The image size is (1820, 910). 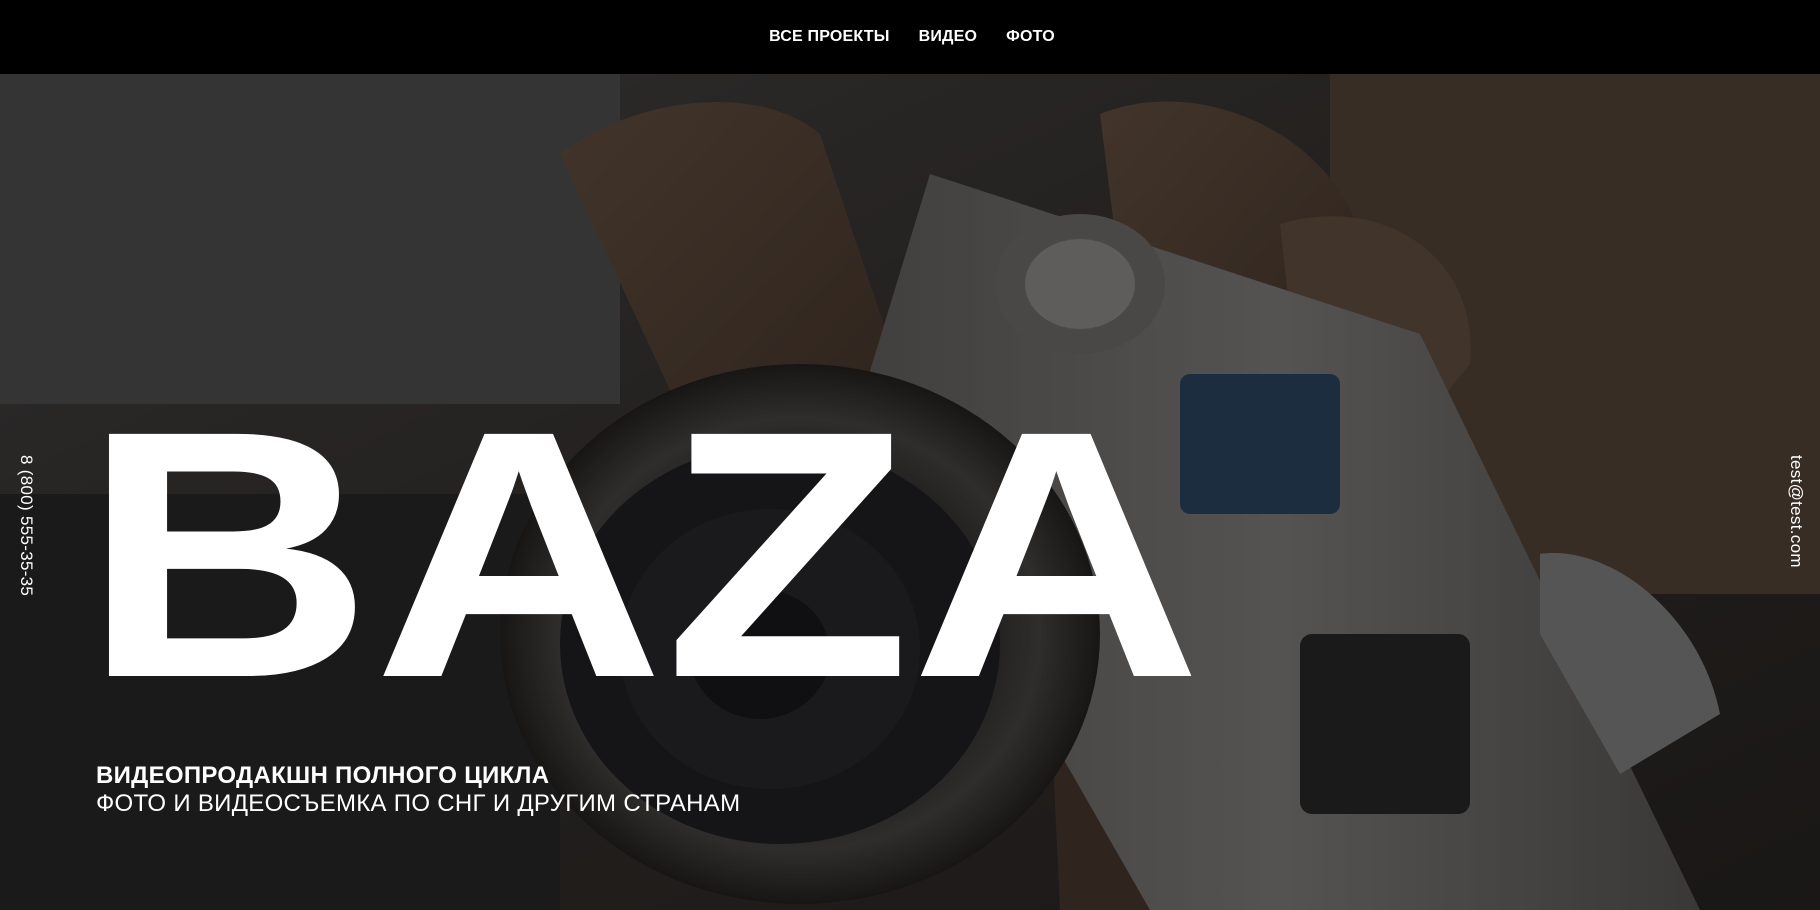 I want to click on tagline-primary: ВИДЕОПРОДАКШН ПОЛНОГО ЦИКЛА, so click(x=323, y=775).